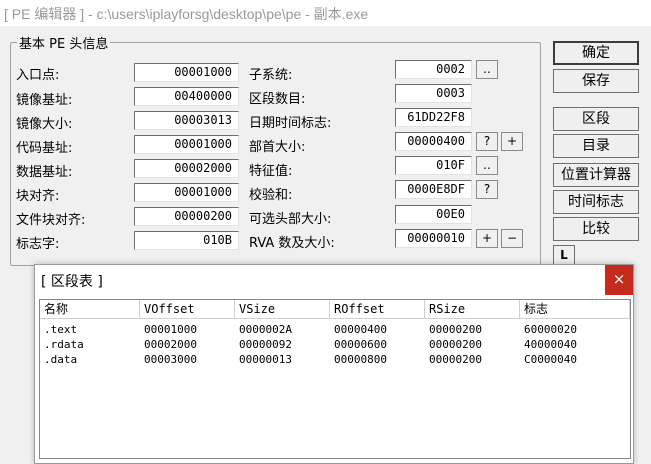 This screenshot has width=651, height=464. I want to click on roffset-cell: 00000400, so click(360, 329).